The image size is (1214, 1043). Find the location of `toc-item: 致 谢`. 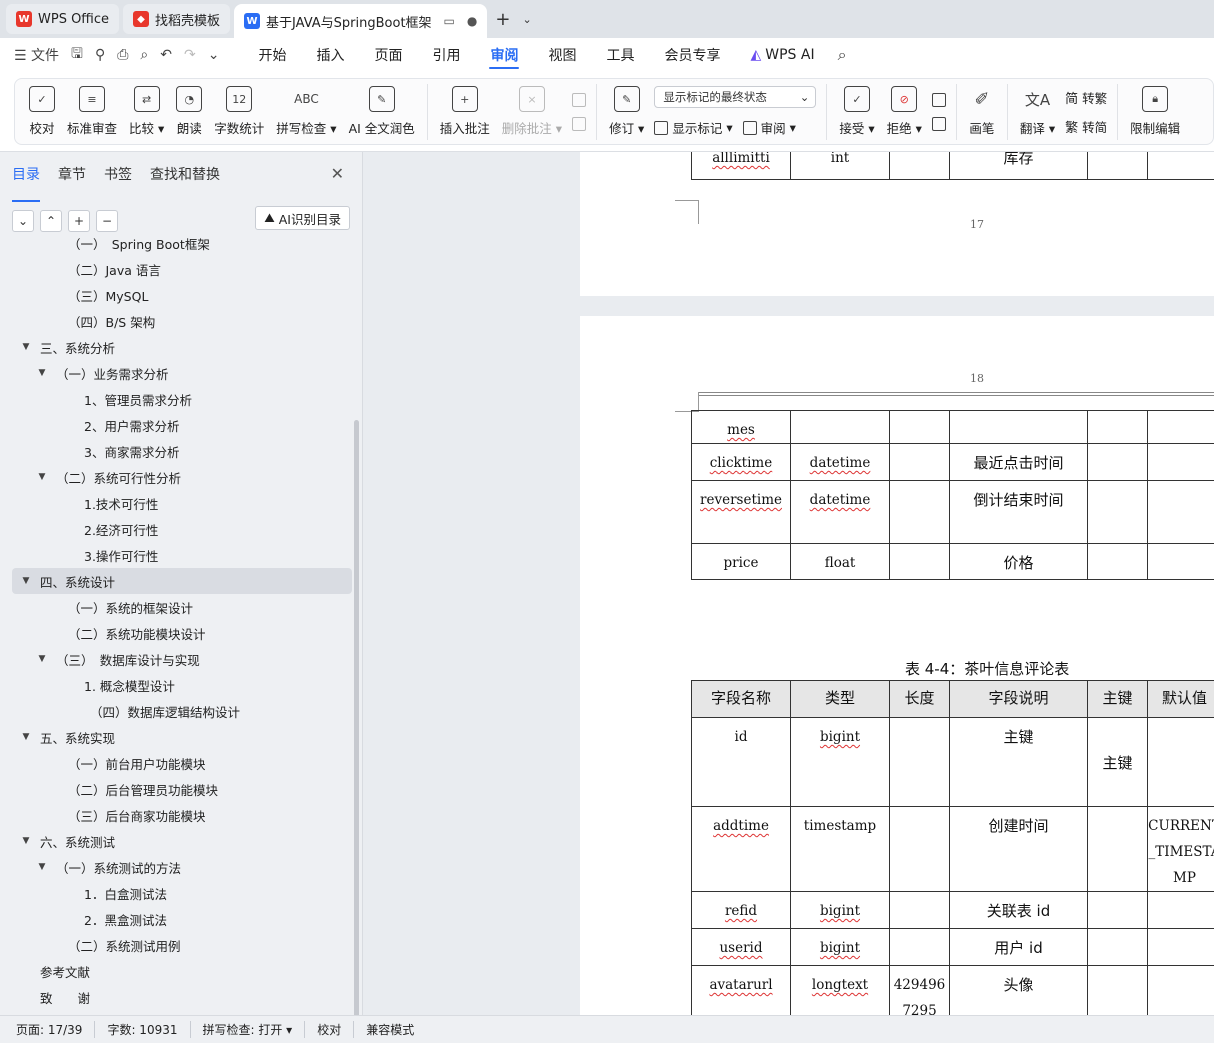

toc-item: 致 谢 is located at coordinates (182, 997).